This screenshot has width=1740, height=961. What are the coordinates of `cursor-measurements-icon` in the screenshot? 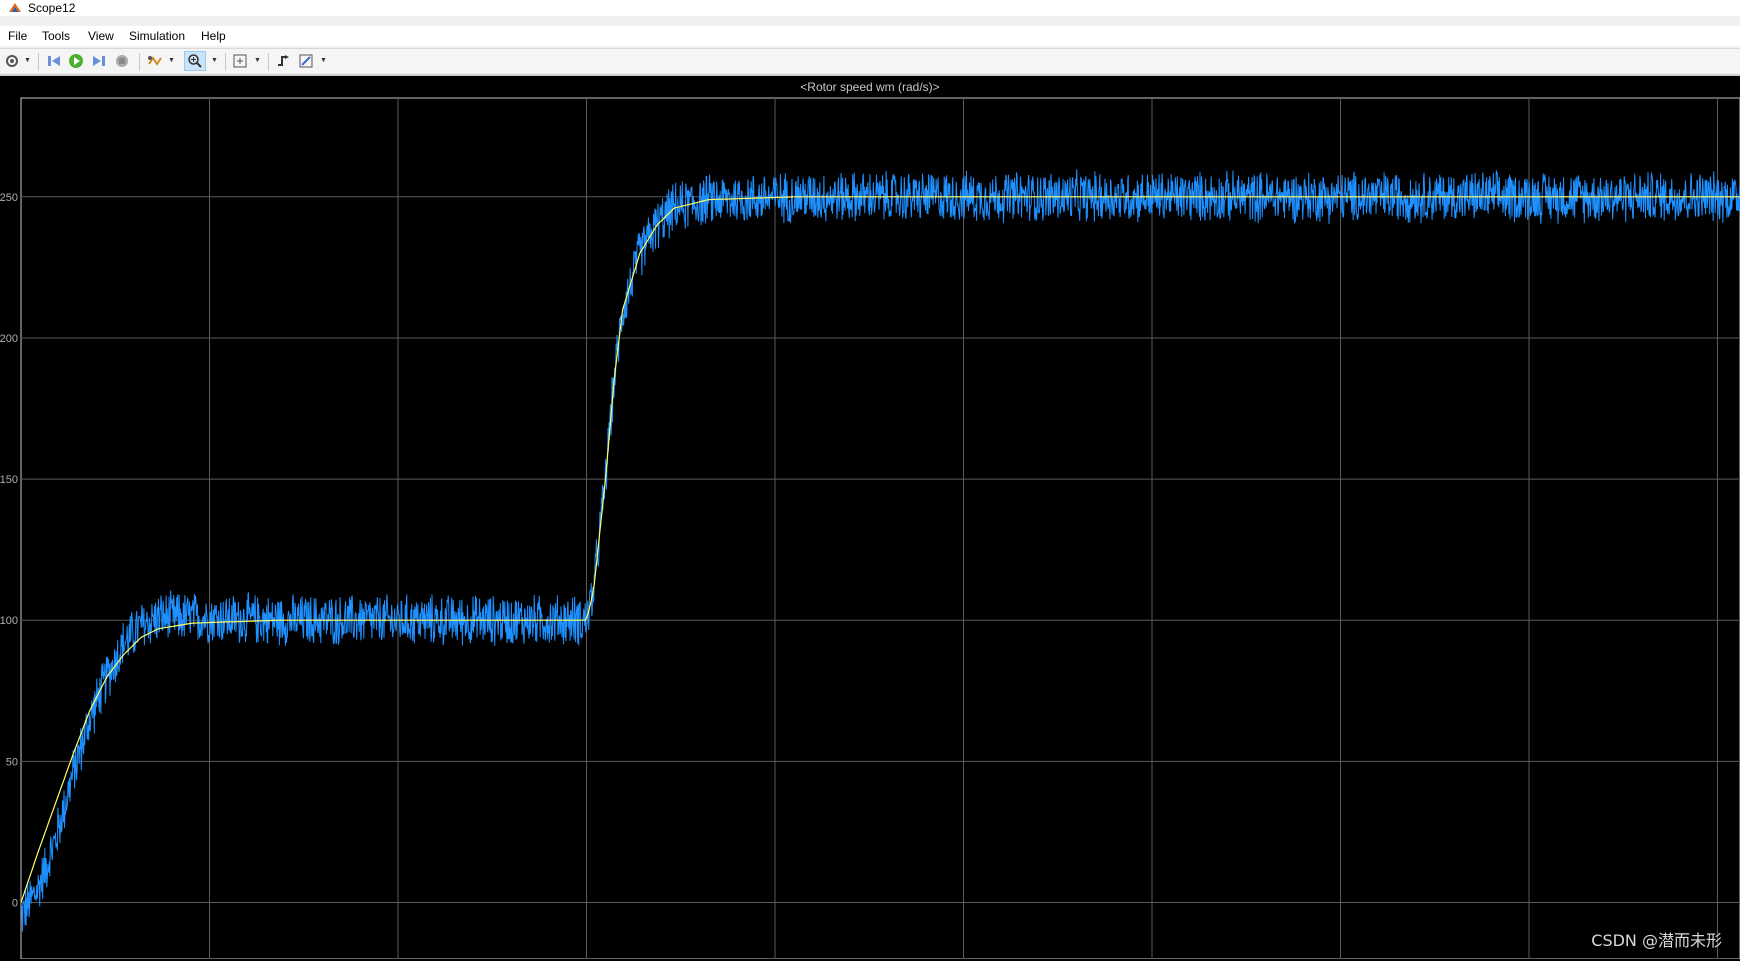 It's located at (306, 61).